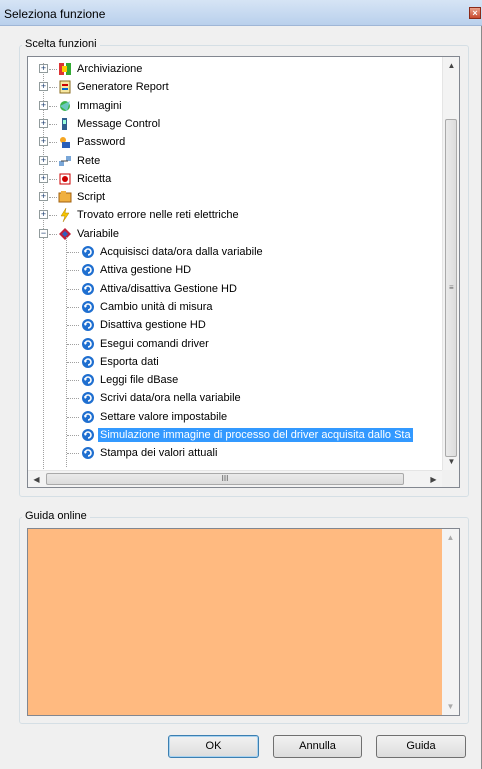  Describe the element at coordinates (64, 123) in the screenshot. I see `message-icon` at that location.